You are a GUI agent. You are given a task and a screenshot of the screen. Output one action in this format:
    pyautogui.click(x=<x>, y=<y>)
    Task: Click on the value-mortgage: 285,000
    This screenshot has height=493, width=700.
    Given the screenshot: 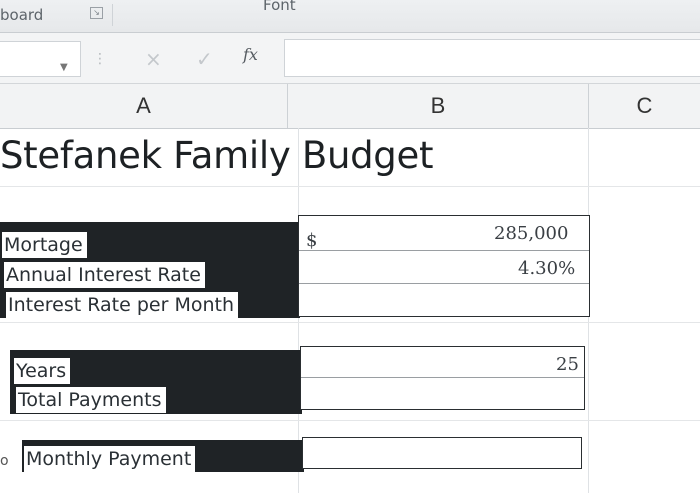 What is the action you would take?
    pyautogui.click(x=531, y=233)
    